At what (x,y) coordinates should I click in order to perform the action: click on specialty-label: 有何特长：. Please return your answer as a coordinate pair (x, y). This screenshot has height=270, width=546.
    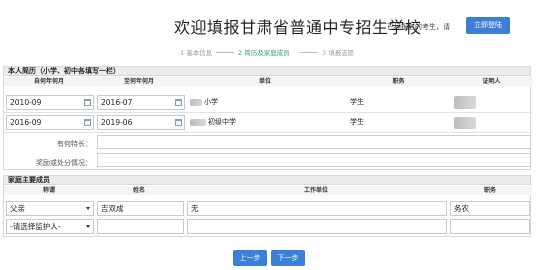
    Looking at the image, I should click on (74, 144).